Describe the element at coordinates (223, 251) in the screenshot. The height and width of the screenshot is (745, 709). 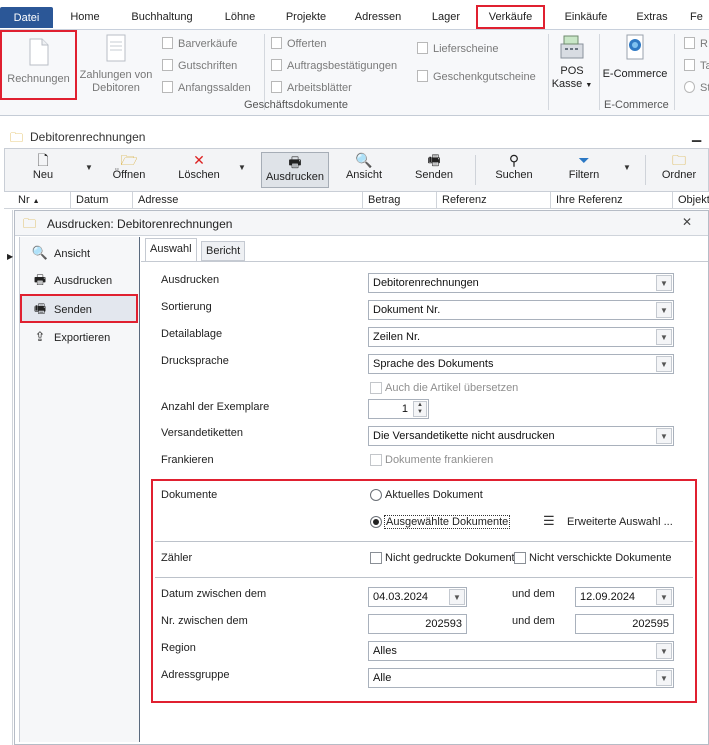
I see `tab-bericht: Bericht` at that location.